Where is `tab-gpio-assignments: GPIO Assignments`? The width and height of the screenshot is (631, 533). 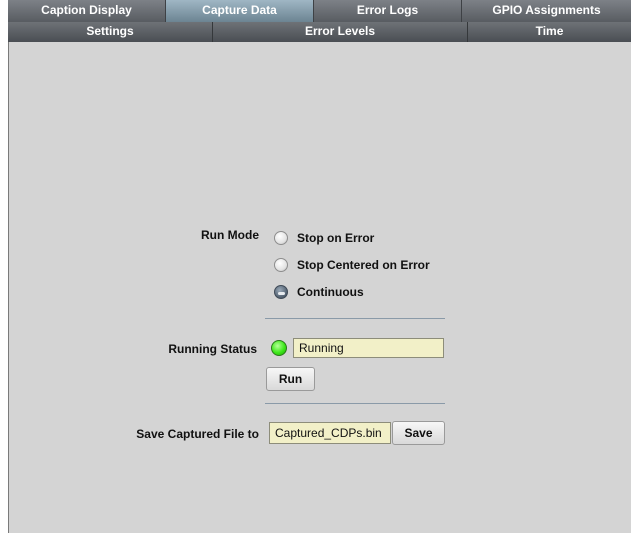
tab-gpio-assignments: GPIO Assignments is located at coordinates (546, 11).